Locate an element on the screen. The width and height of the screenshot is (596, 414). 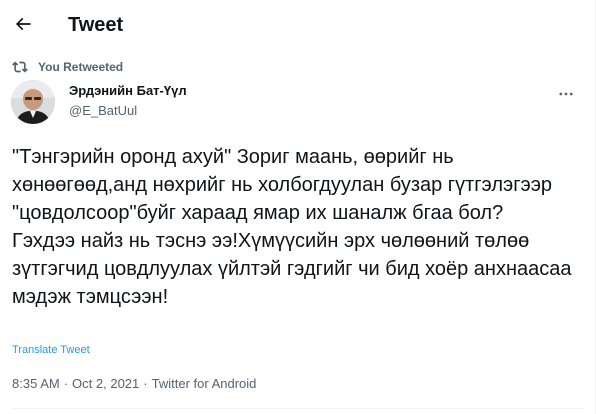
retweet-label: You Retweeted is located at coordinates (80, 67).